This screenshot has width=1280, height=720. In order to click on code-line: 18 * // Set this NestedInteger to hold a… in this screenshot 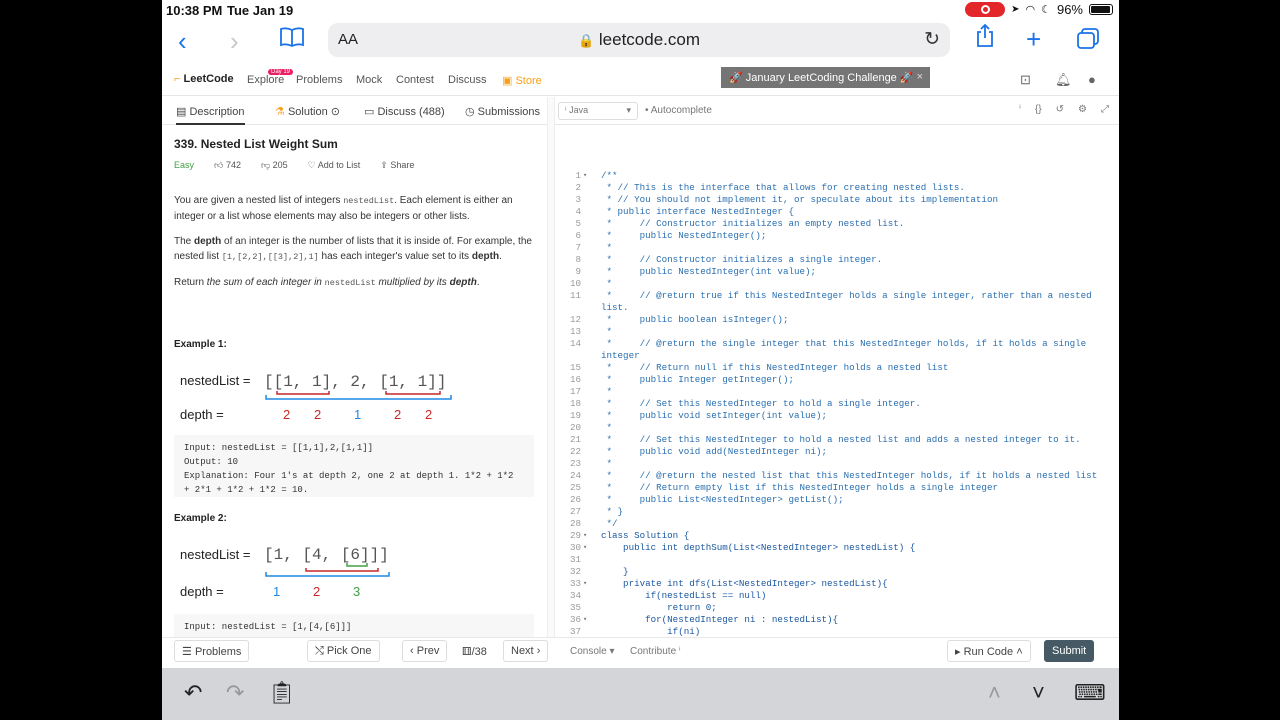, I will do `click(837, 404)`.